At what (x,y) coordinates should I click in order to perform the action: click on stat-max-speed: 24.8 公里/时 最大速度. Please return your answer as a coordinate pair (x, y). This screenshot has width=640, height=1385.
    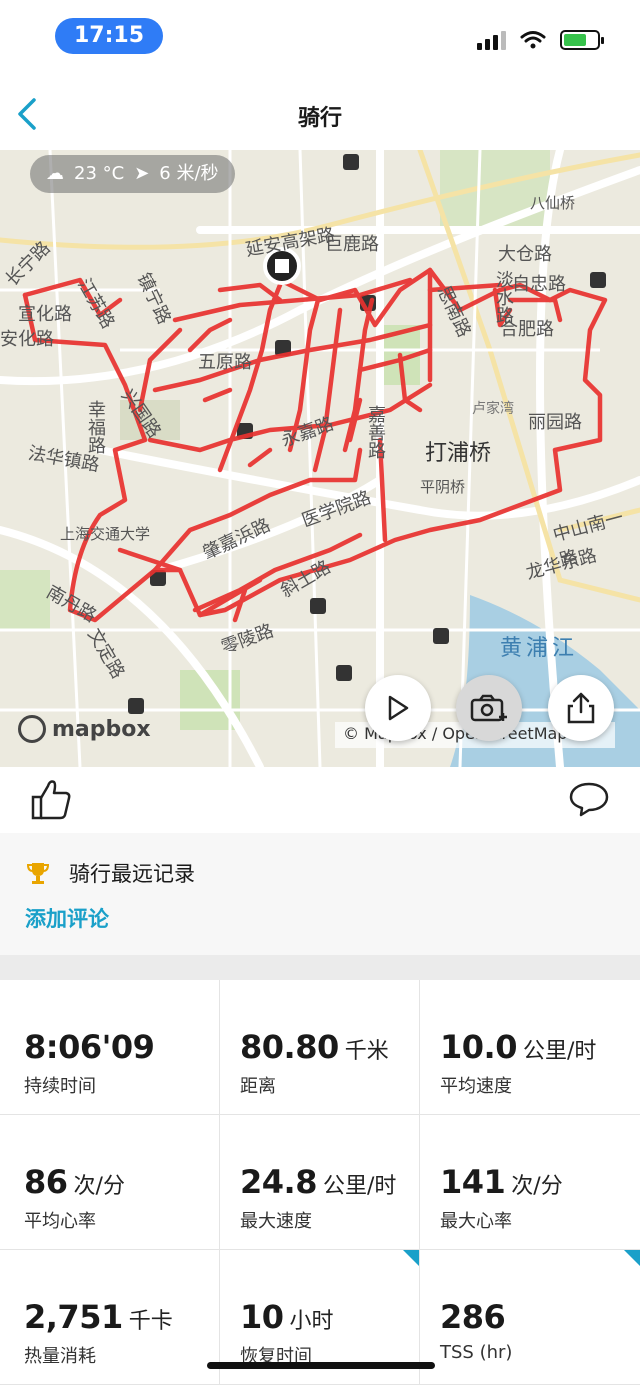
    Looking at the image, I should click on (320, 1182).